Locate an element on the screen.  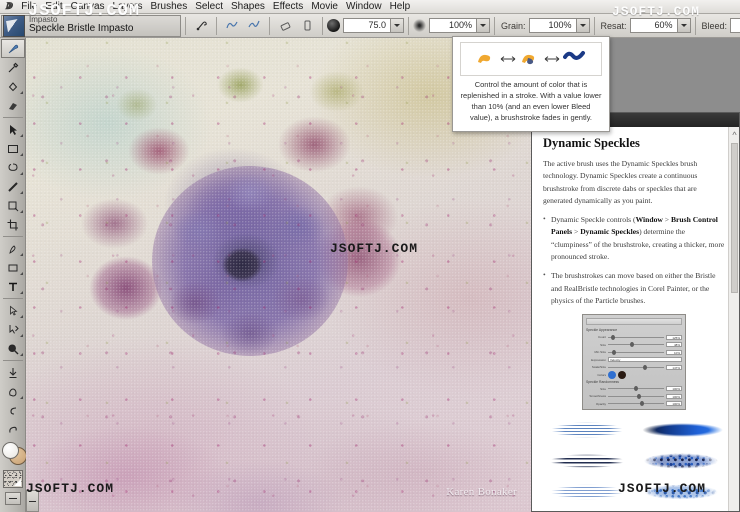
bullet-1-pre: Dynamic Speckle controls ( is located at coordinates (593, 220).